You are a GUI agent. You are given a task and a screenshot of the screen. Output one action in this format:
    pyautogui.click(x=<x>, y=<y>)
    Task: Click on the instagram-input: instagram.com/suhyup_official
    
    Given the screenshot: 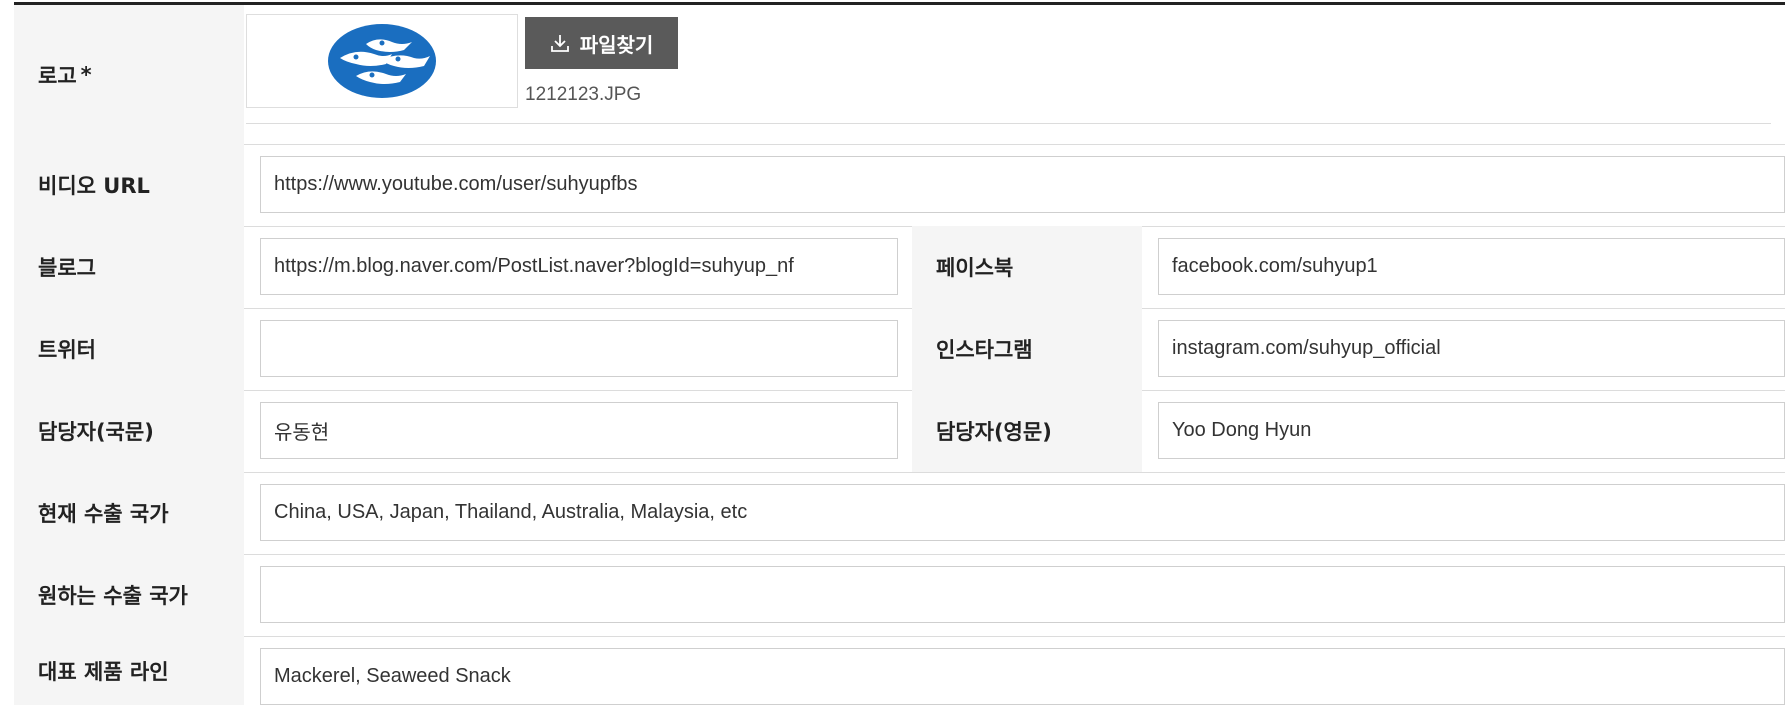 What is the action you would take?
    pyautogui.click(x=1471, y=348)
    